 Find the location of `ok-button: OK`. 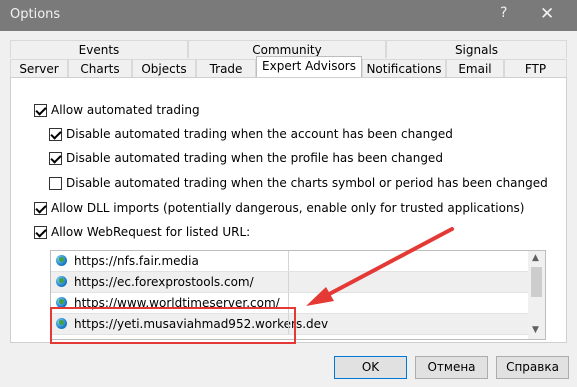

ok-button: OK is located at coordinates (370, 367).